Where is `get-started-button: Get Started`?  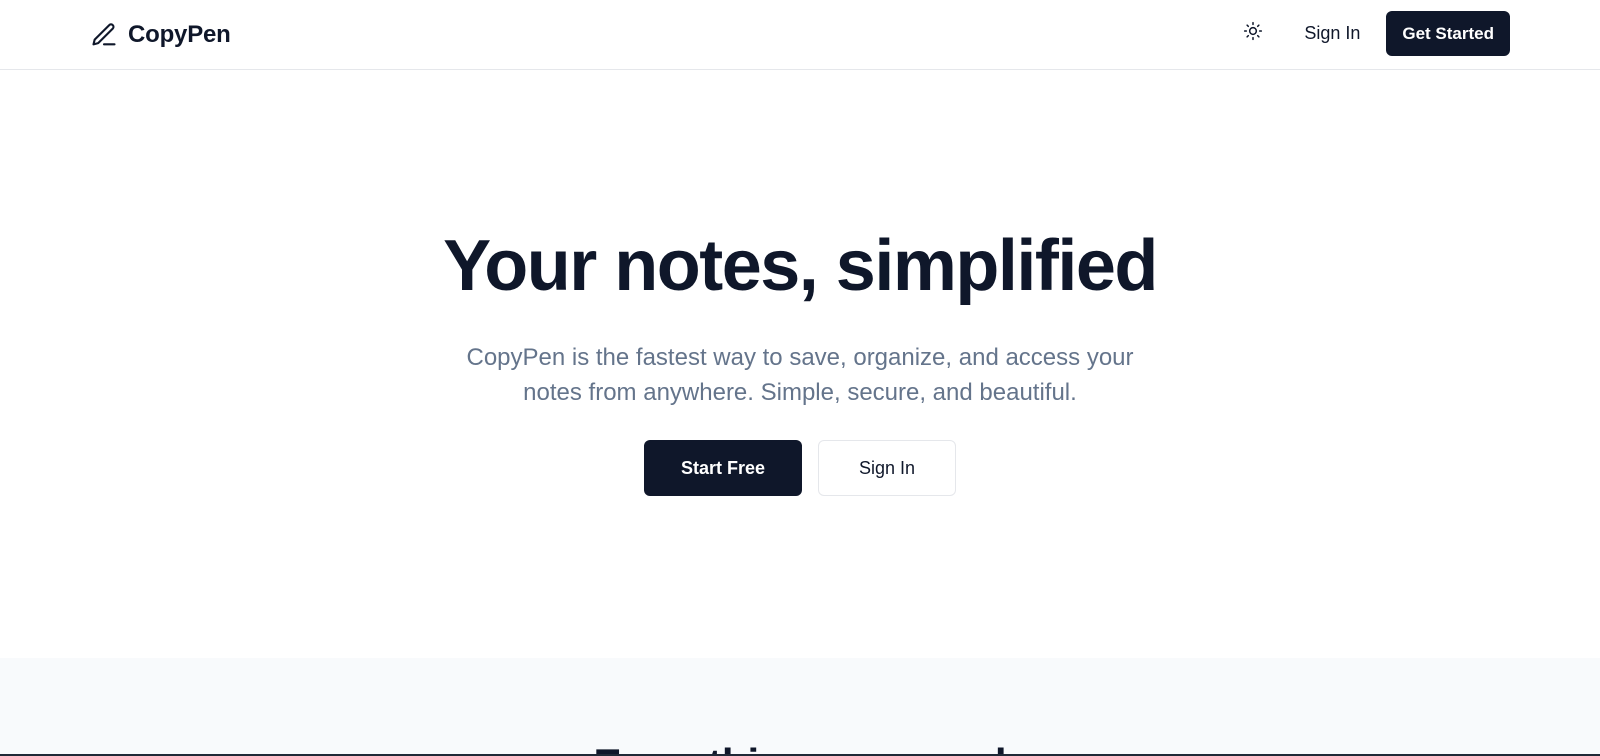 get-started-button: Get Started is located at coordinates (1448, 33).